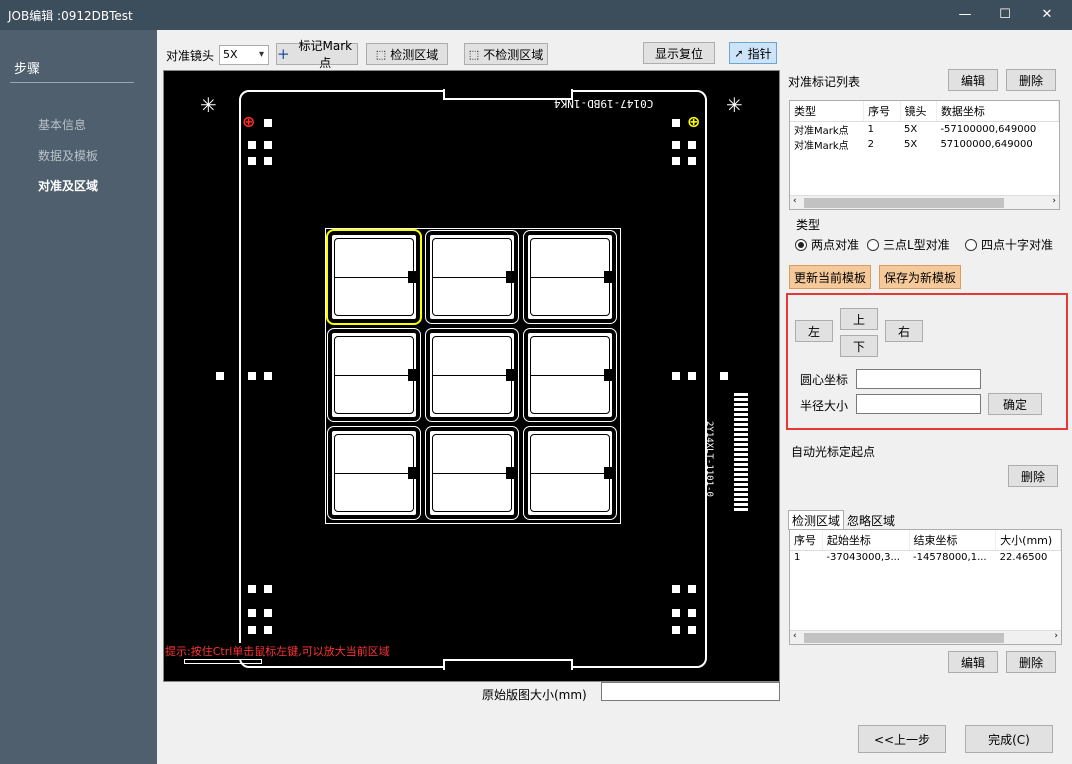  Describe the element at coordinates (1005, 15) in the screenshot. I see `maximize-button: ☐` at that location.